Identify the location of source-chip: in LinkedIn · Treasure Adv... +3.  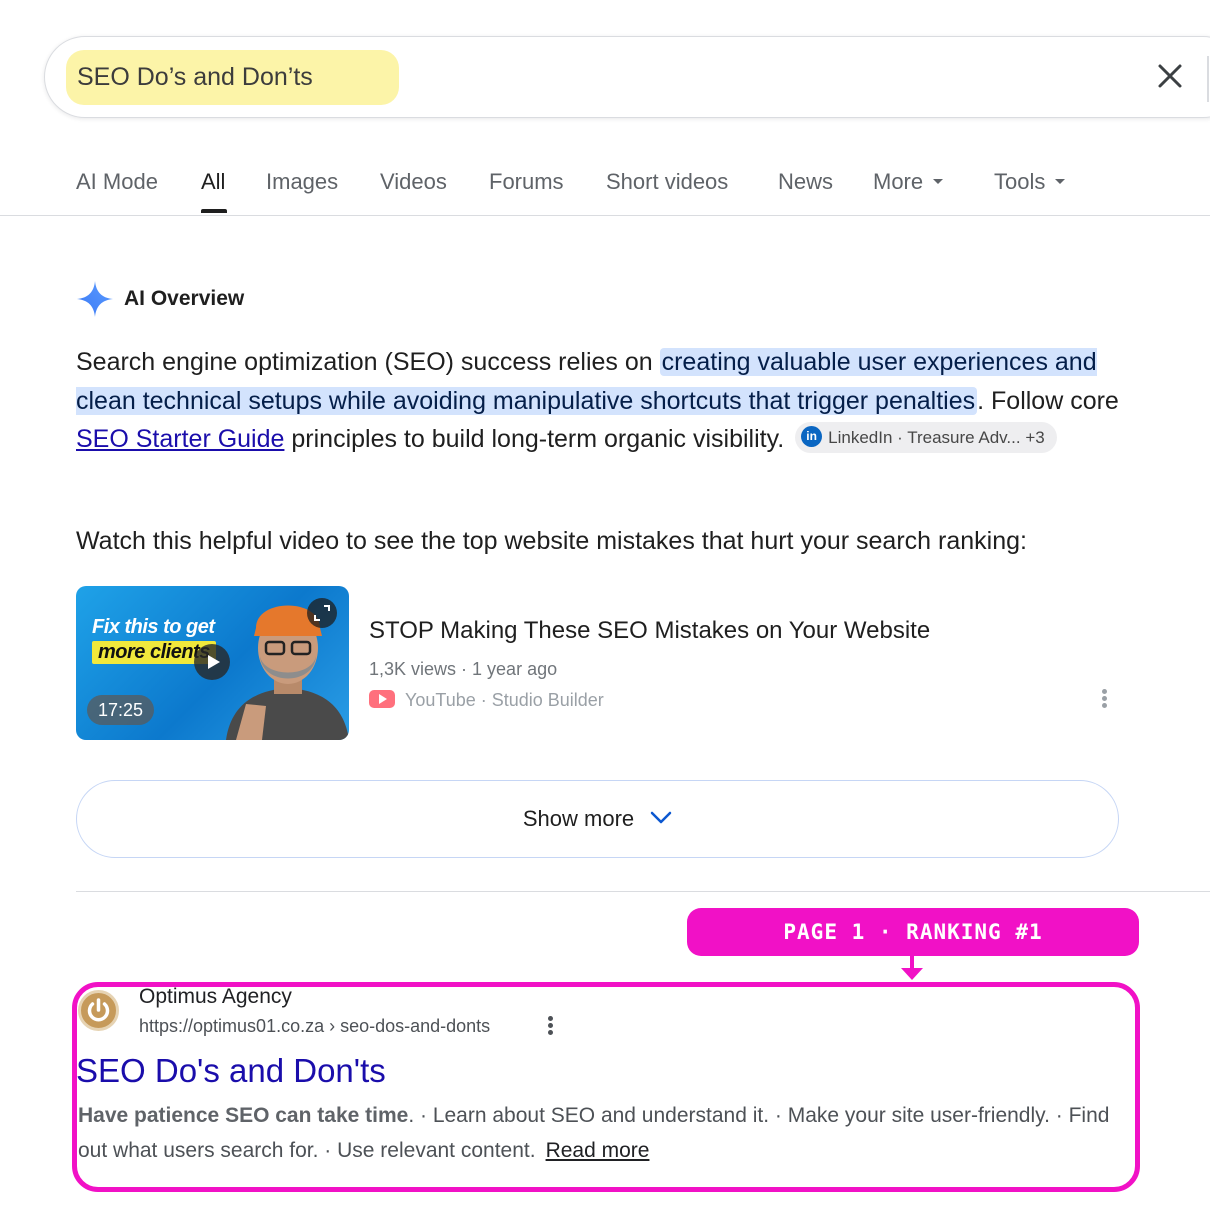
(926, 437).